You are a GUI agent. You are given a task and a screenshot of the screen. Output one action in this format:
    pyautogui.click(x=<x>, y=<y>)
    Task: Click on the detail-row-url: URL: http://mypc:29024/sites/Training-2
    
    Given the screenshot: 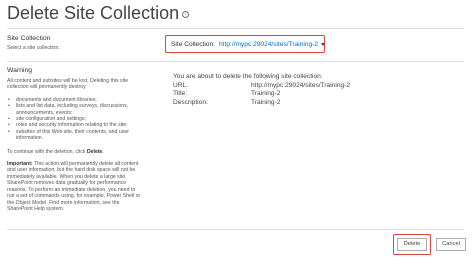 What is the action you would take?
    pyautogui.click(x=261, y=86)
    